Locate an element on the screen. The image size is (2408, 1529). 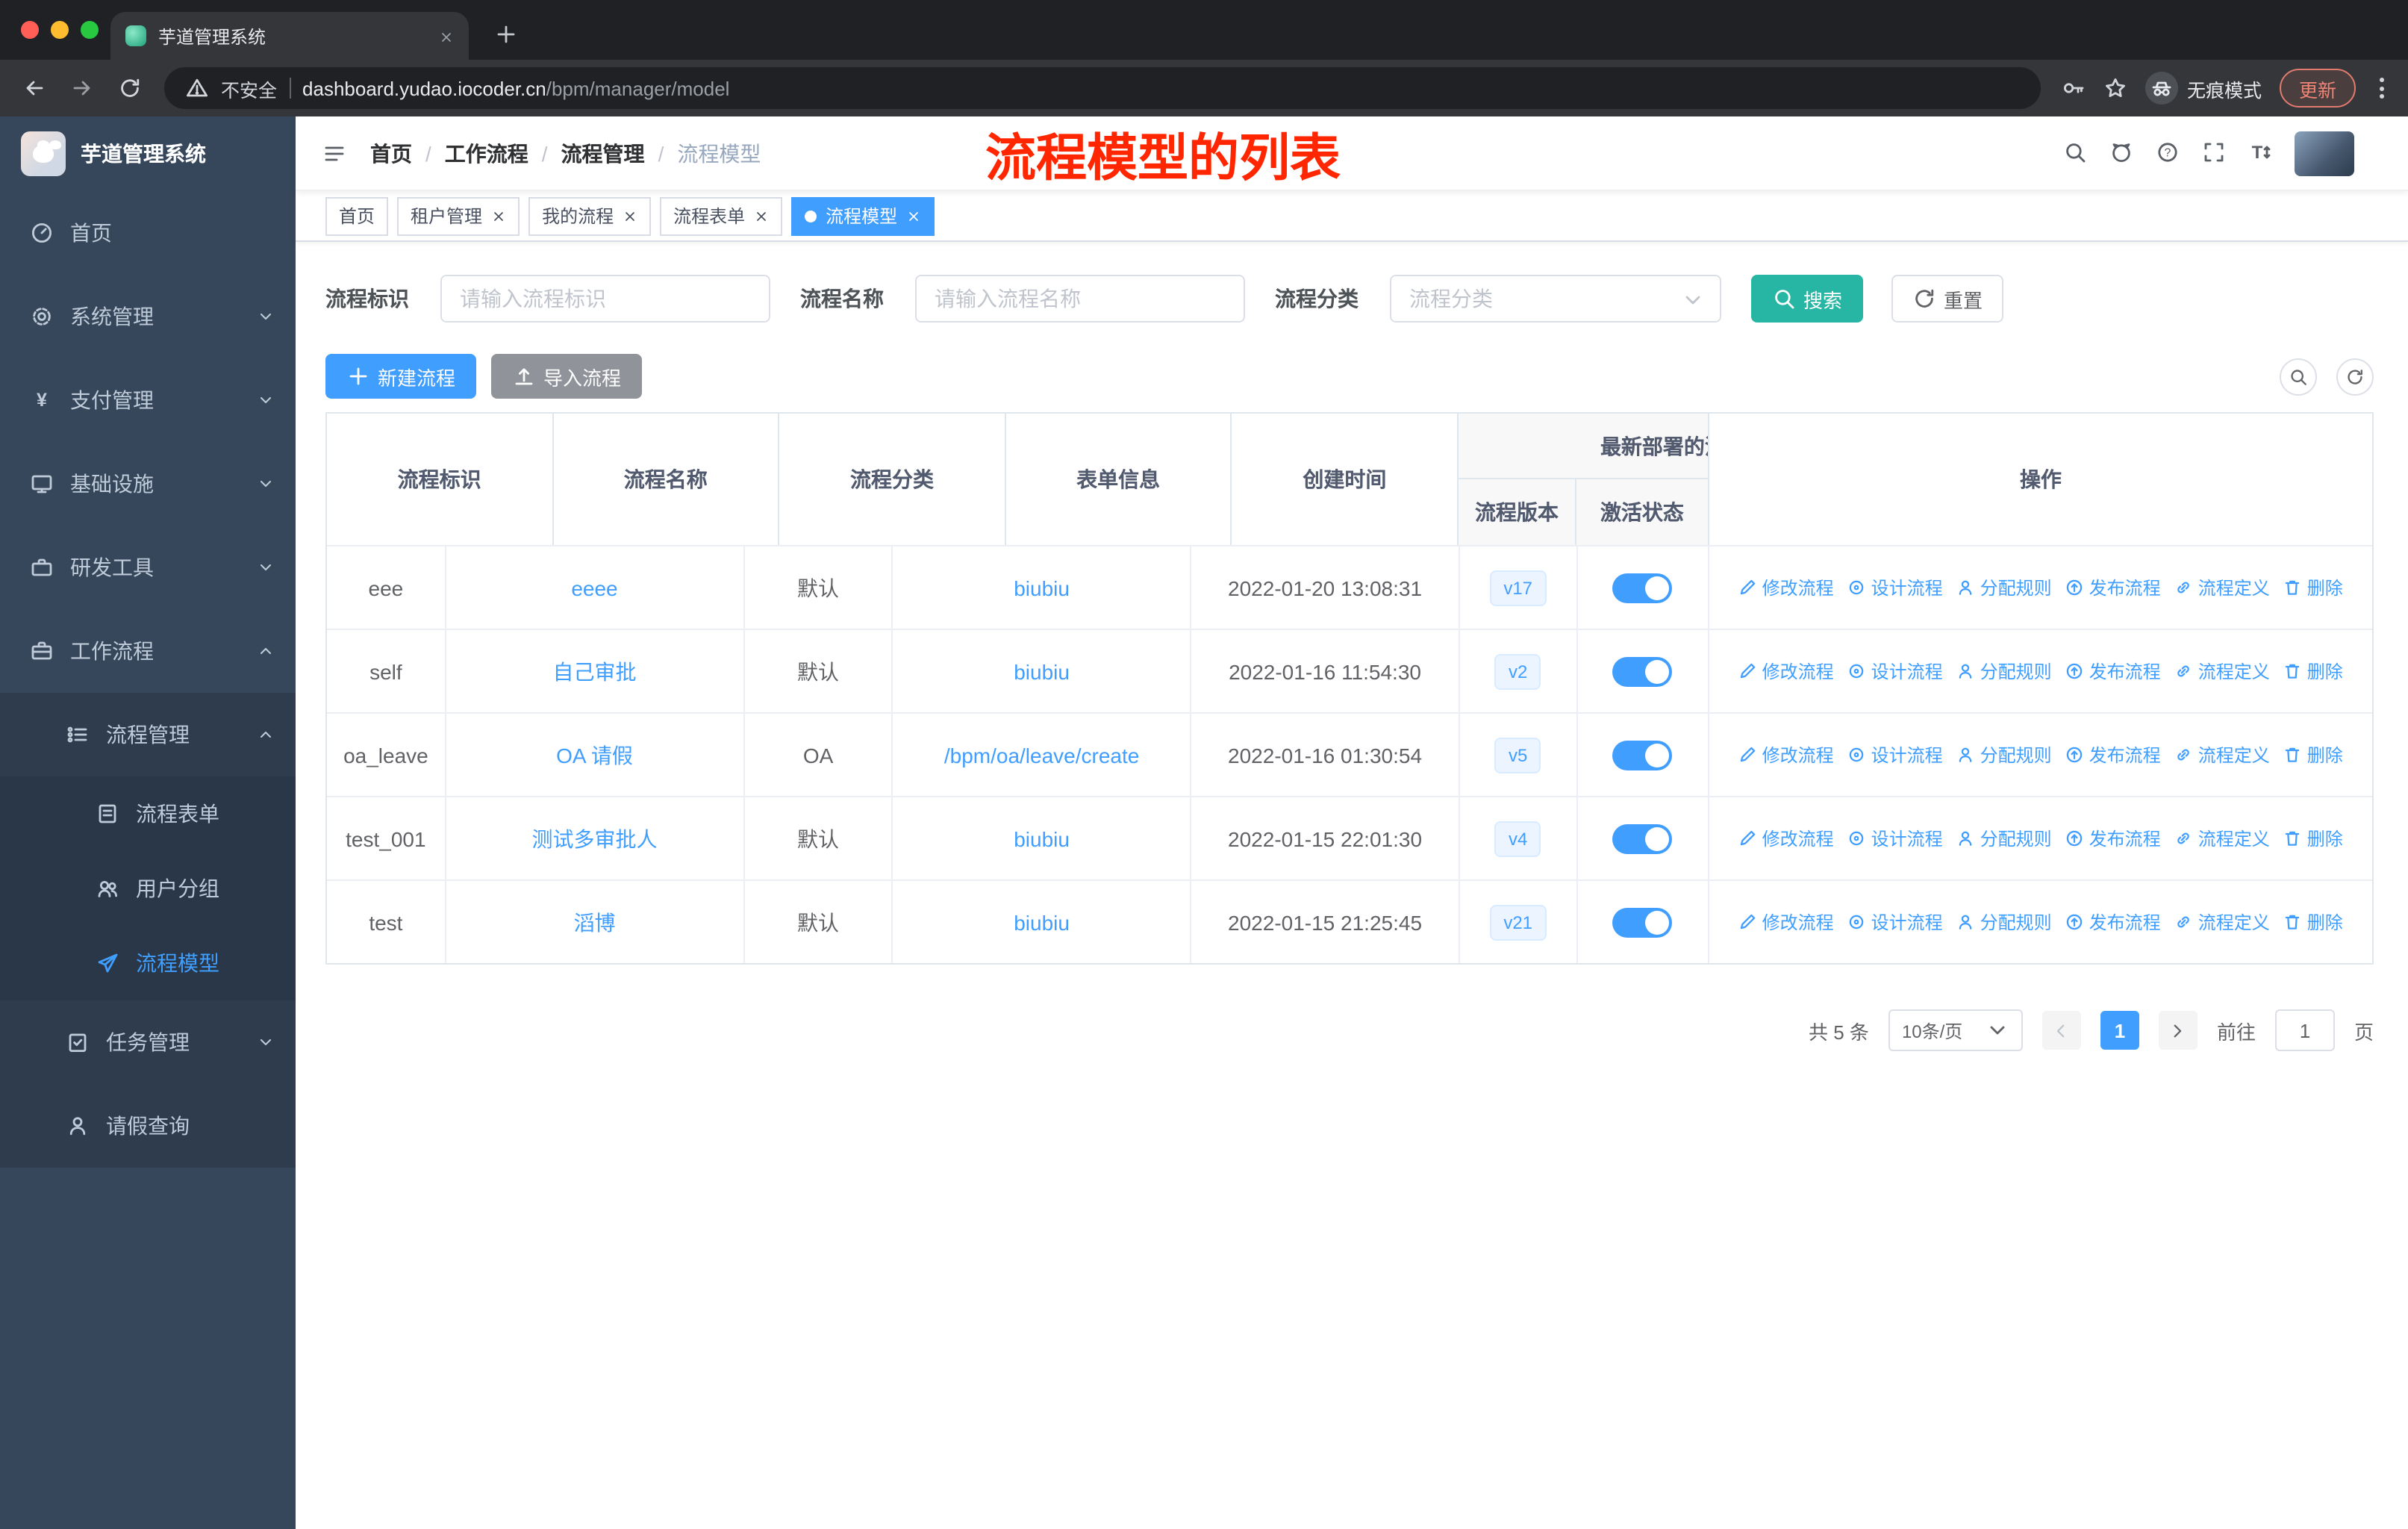
process-name-link: eeee is located at coordinates (594, 588).